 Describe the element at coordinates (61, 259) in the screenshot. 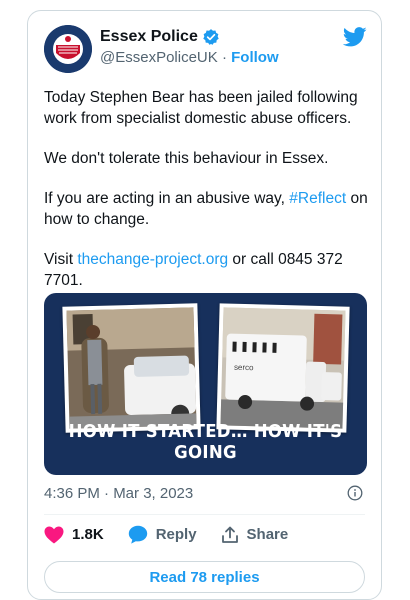

I see `tweet-text: Visit` at that location.